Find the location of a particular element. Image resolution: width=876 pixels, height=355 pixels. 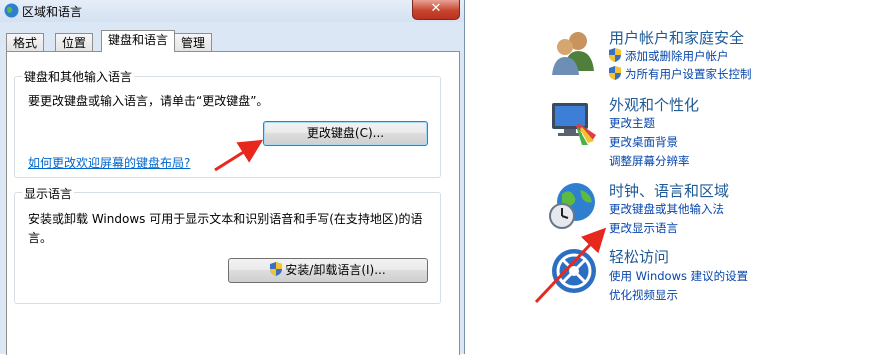

link-adjust-resolution: 调整屏幕分辨率 is located at coordinates (649, 161).